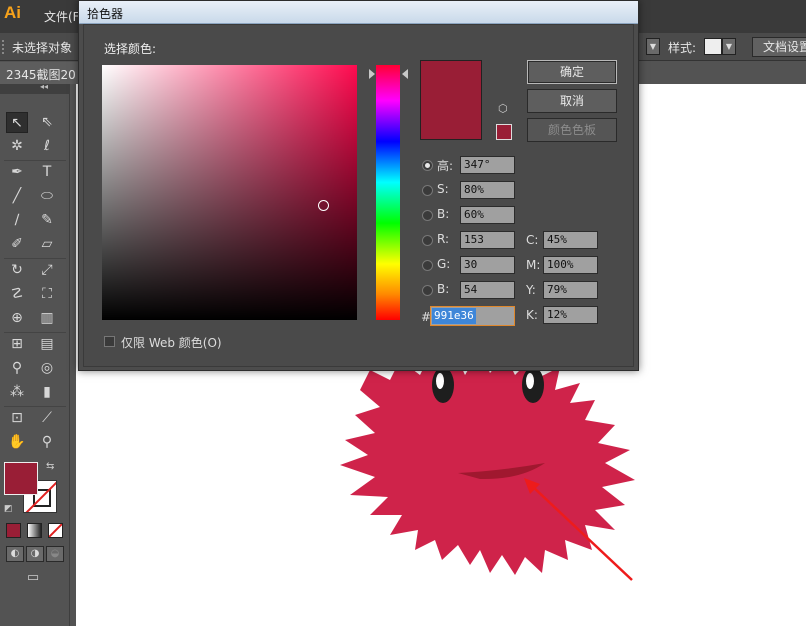 The height and width of the screenshot is (626, 806). I want to click on document-setup-button: 文档设置, so click(779, 47).